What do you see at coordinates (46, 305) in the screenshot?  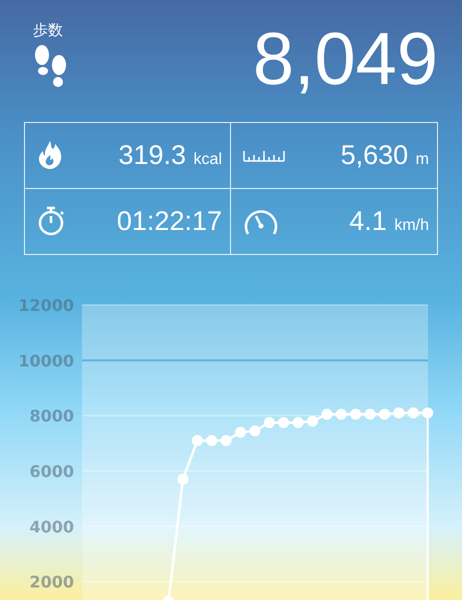 I see `axis-label: 12000` at bounding box center [46, 305].